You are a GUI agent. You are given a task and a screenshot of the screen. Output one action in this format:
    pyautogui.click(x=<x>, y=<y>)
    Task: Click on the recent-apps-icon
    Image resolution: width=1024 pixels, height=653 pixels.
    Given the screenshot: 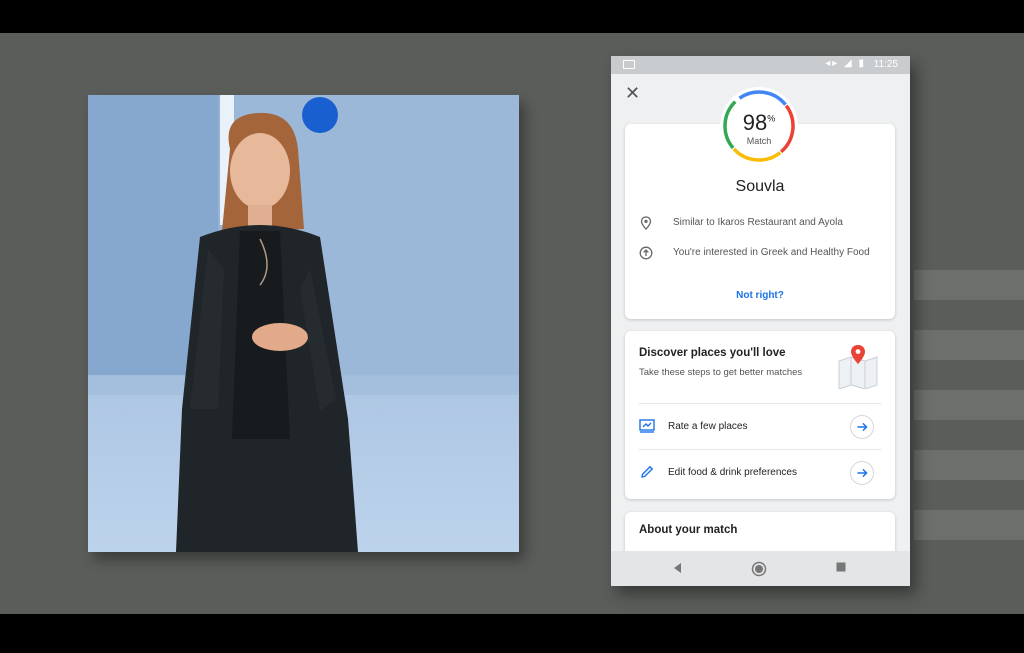 What is the action you would take?
    pyautogui.click(x=841, y=567)
    